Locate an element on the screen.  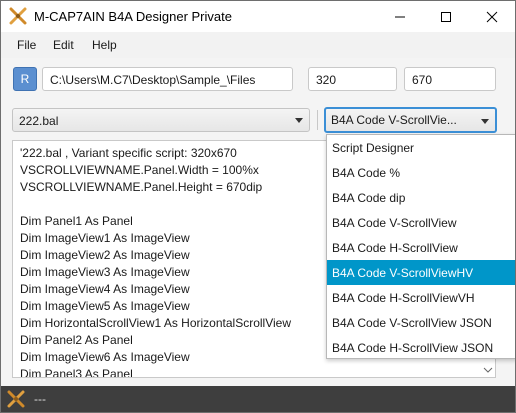
r-button: R is located at coordinates (25, 79).